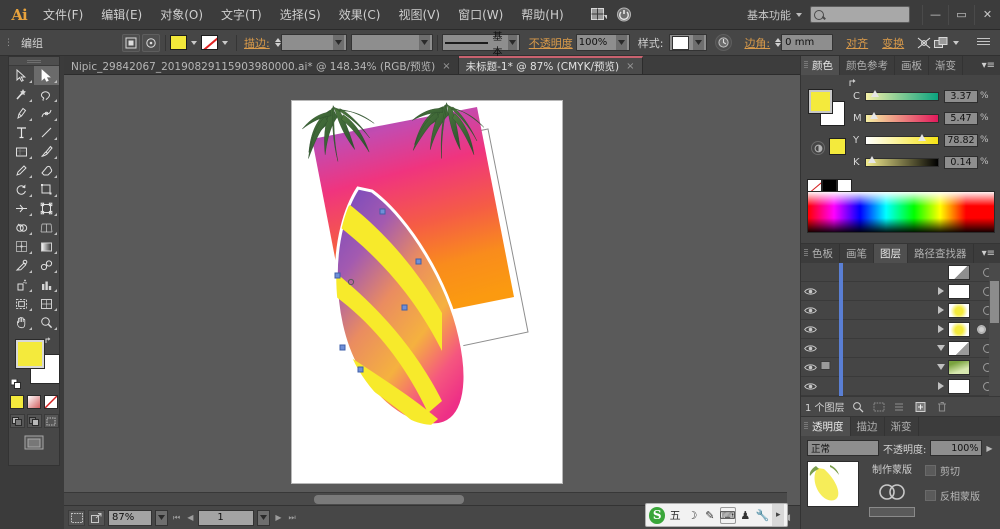 Image resolution: width=1000 pixels, height=529 pixels. What do you see at coordinates (209, 42) in the screenshot?
I see `stroke-swatch` at bounding box center [209, 42].